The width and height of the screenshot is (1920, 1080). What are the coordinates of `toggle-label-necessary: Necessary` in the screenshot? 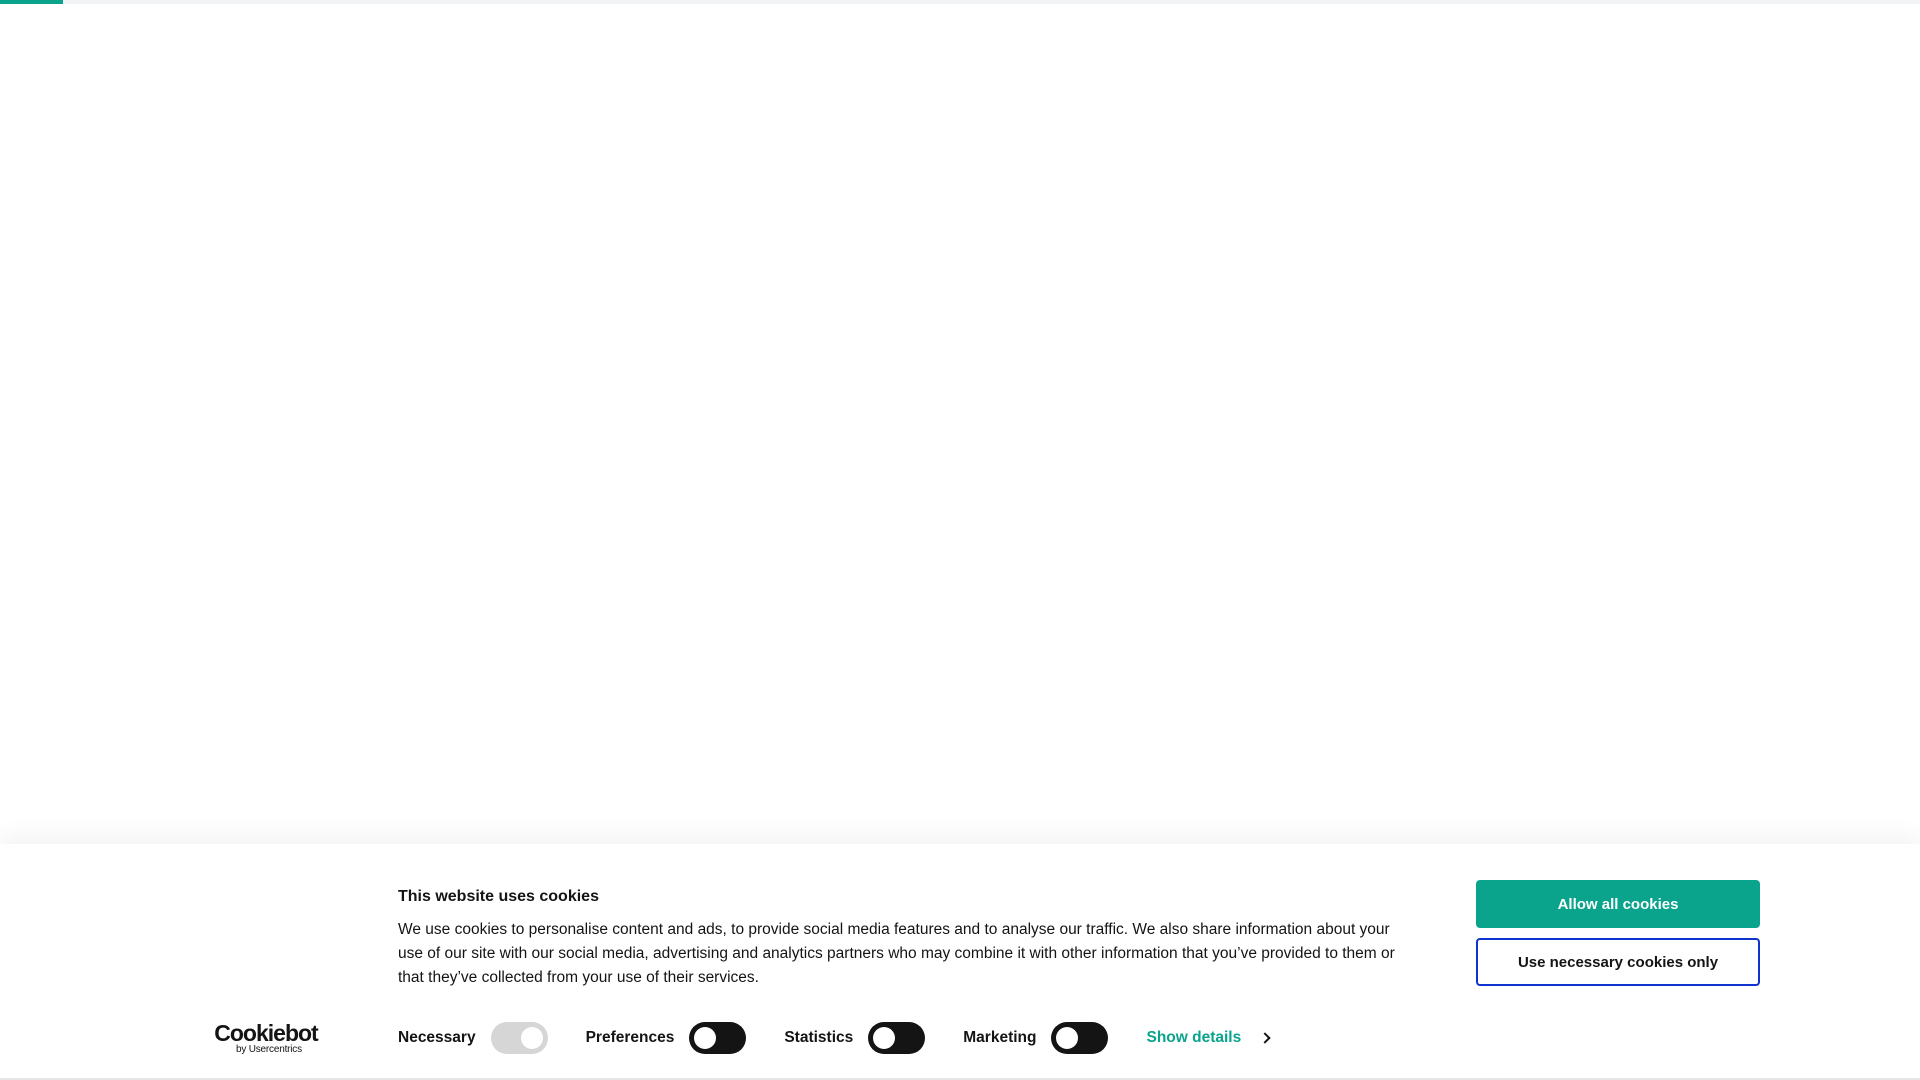 It's located at (437, 1037).